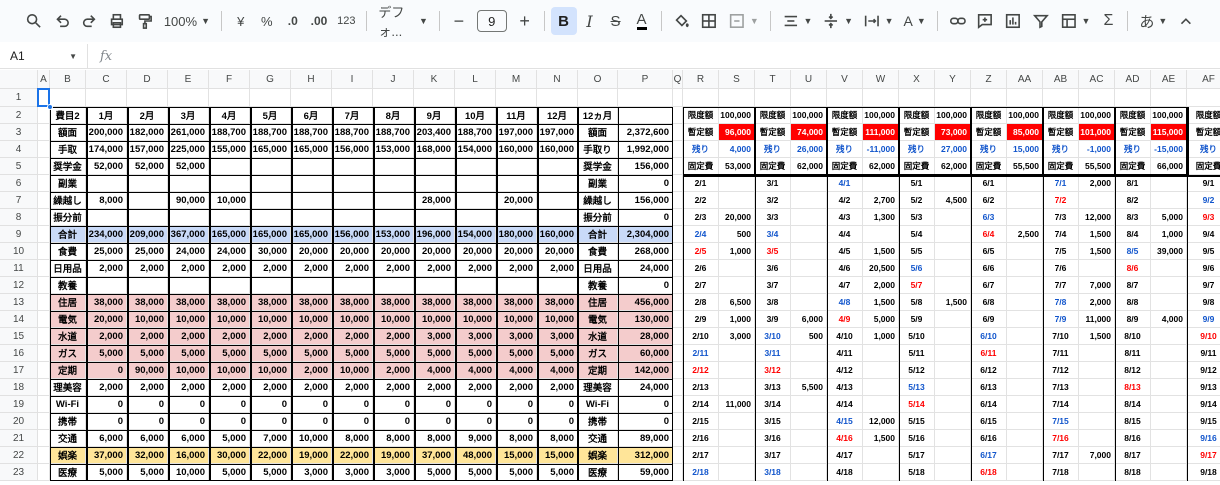 The height and width of the screenshot is (485, 1220). I want to click on day-cell: 4/8, so click(844, 302).